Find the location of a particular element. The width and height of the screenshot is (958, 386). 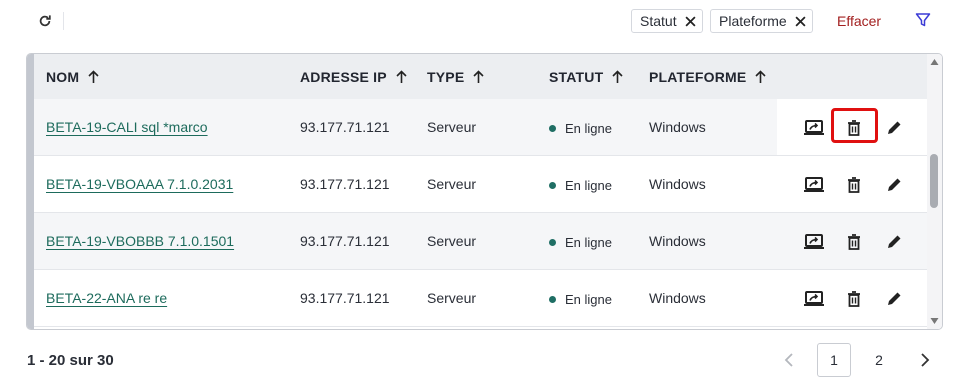

page-button-current: 1 is located at coordinates (834, 360).